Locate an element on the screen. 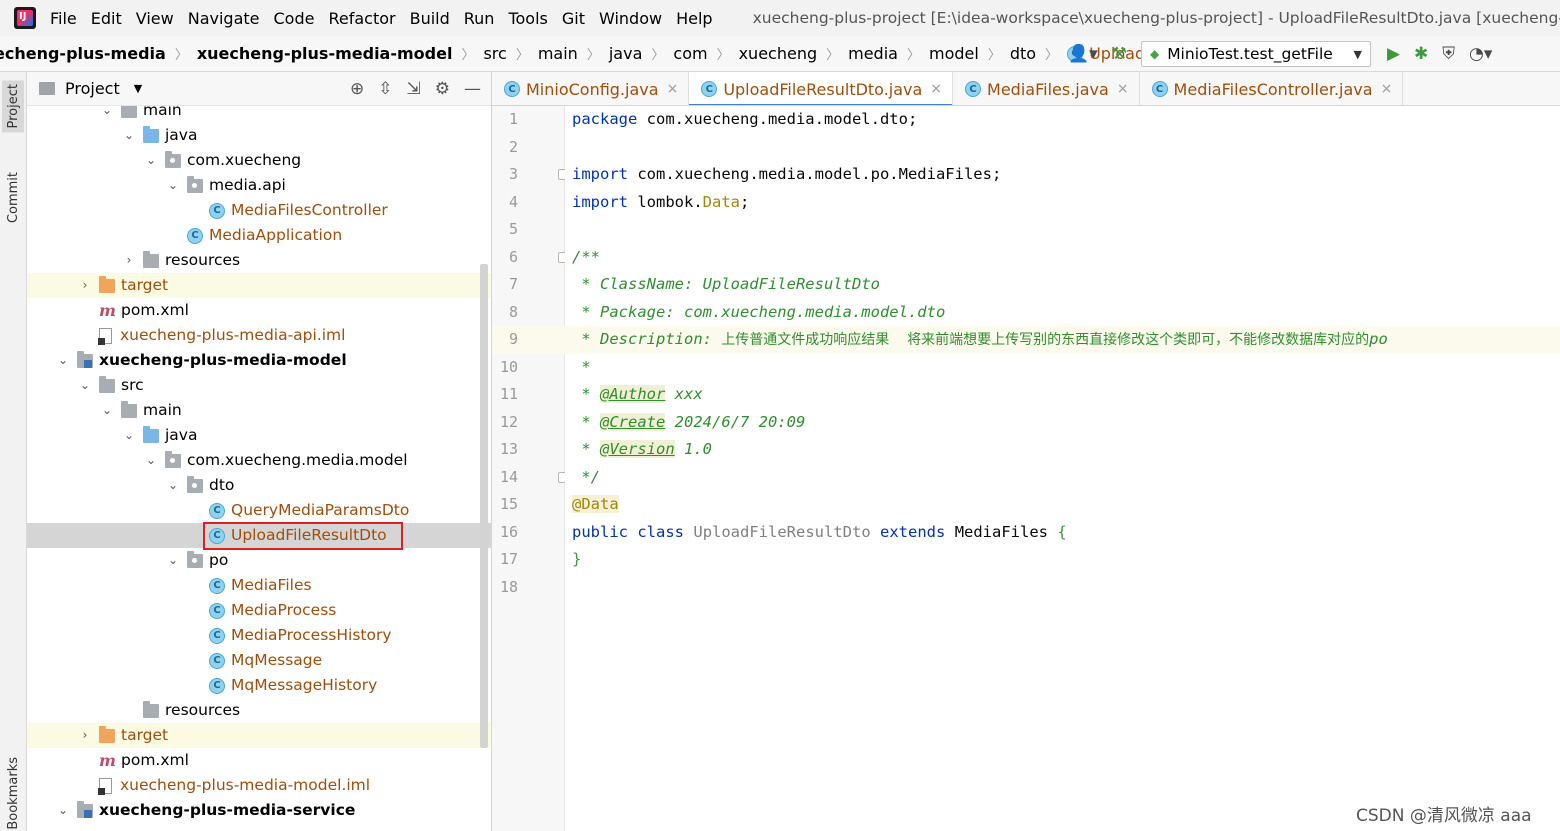  breadcrumb-item: model is located at coordinates (954, 53).